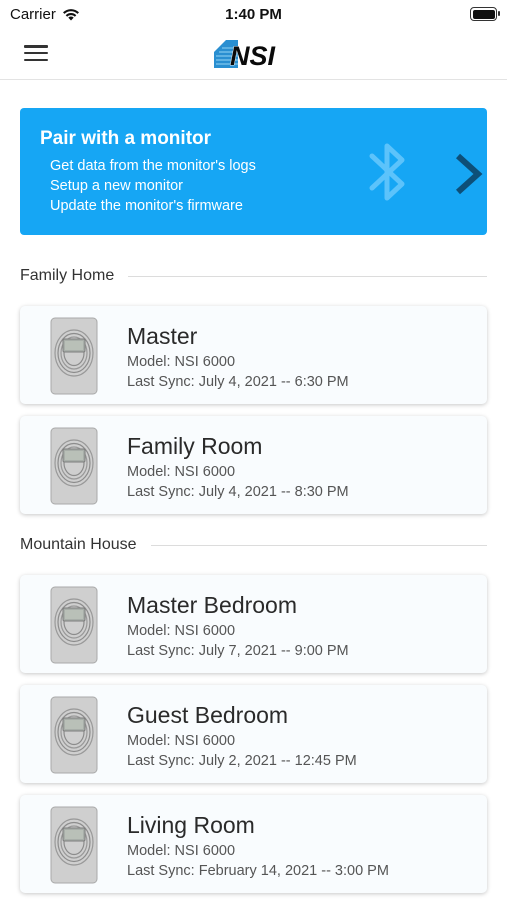 Image resolution: width=507 pixels, height=900 pixels. I want to click on logo-text: NSI, so click(253, 56).